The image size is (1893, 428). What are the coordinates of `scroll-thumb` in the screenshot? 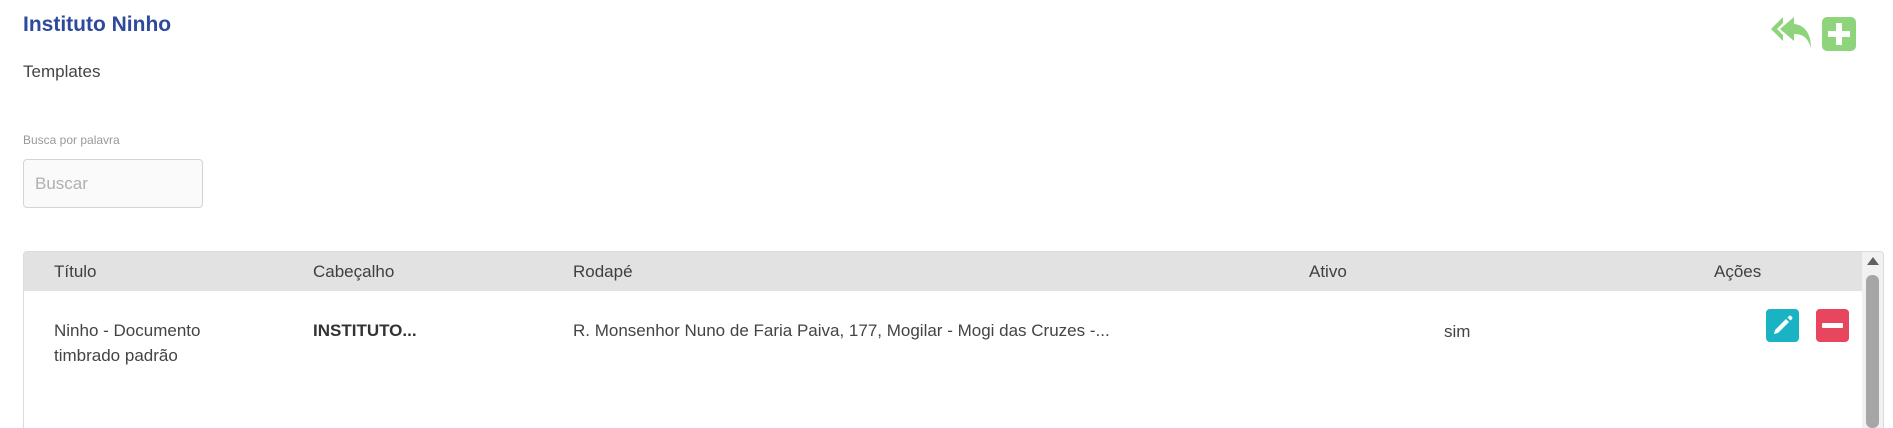 It's located at (1872, 351).